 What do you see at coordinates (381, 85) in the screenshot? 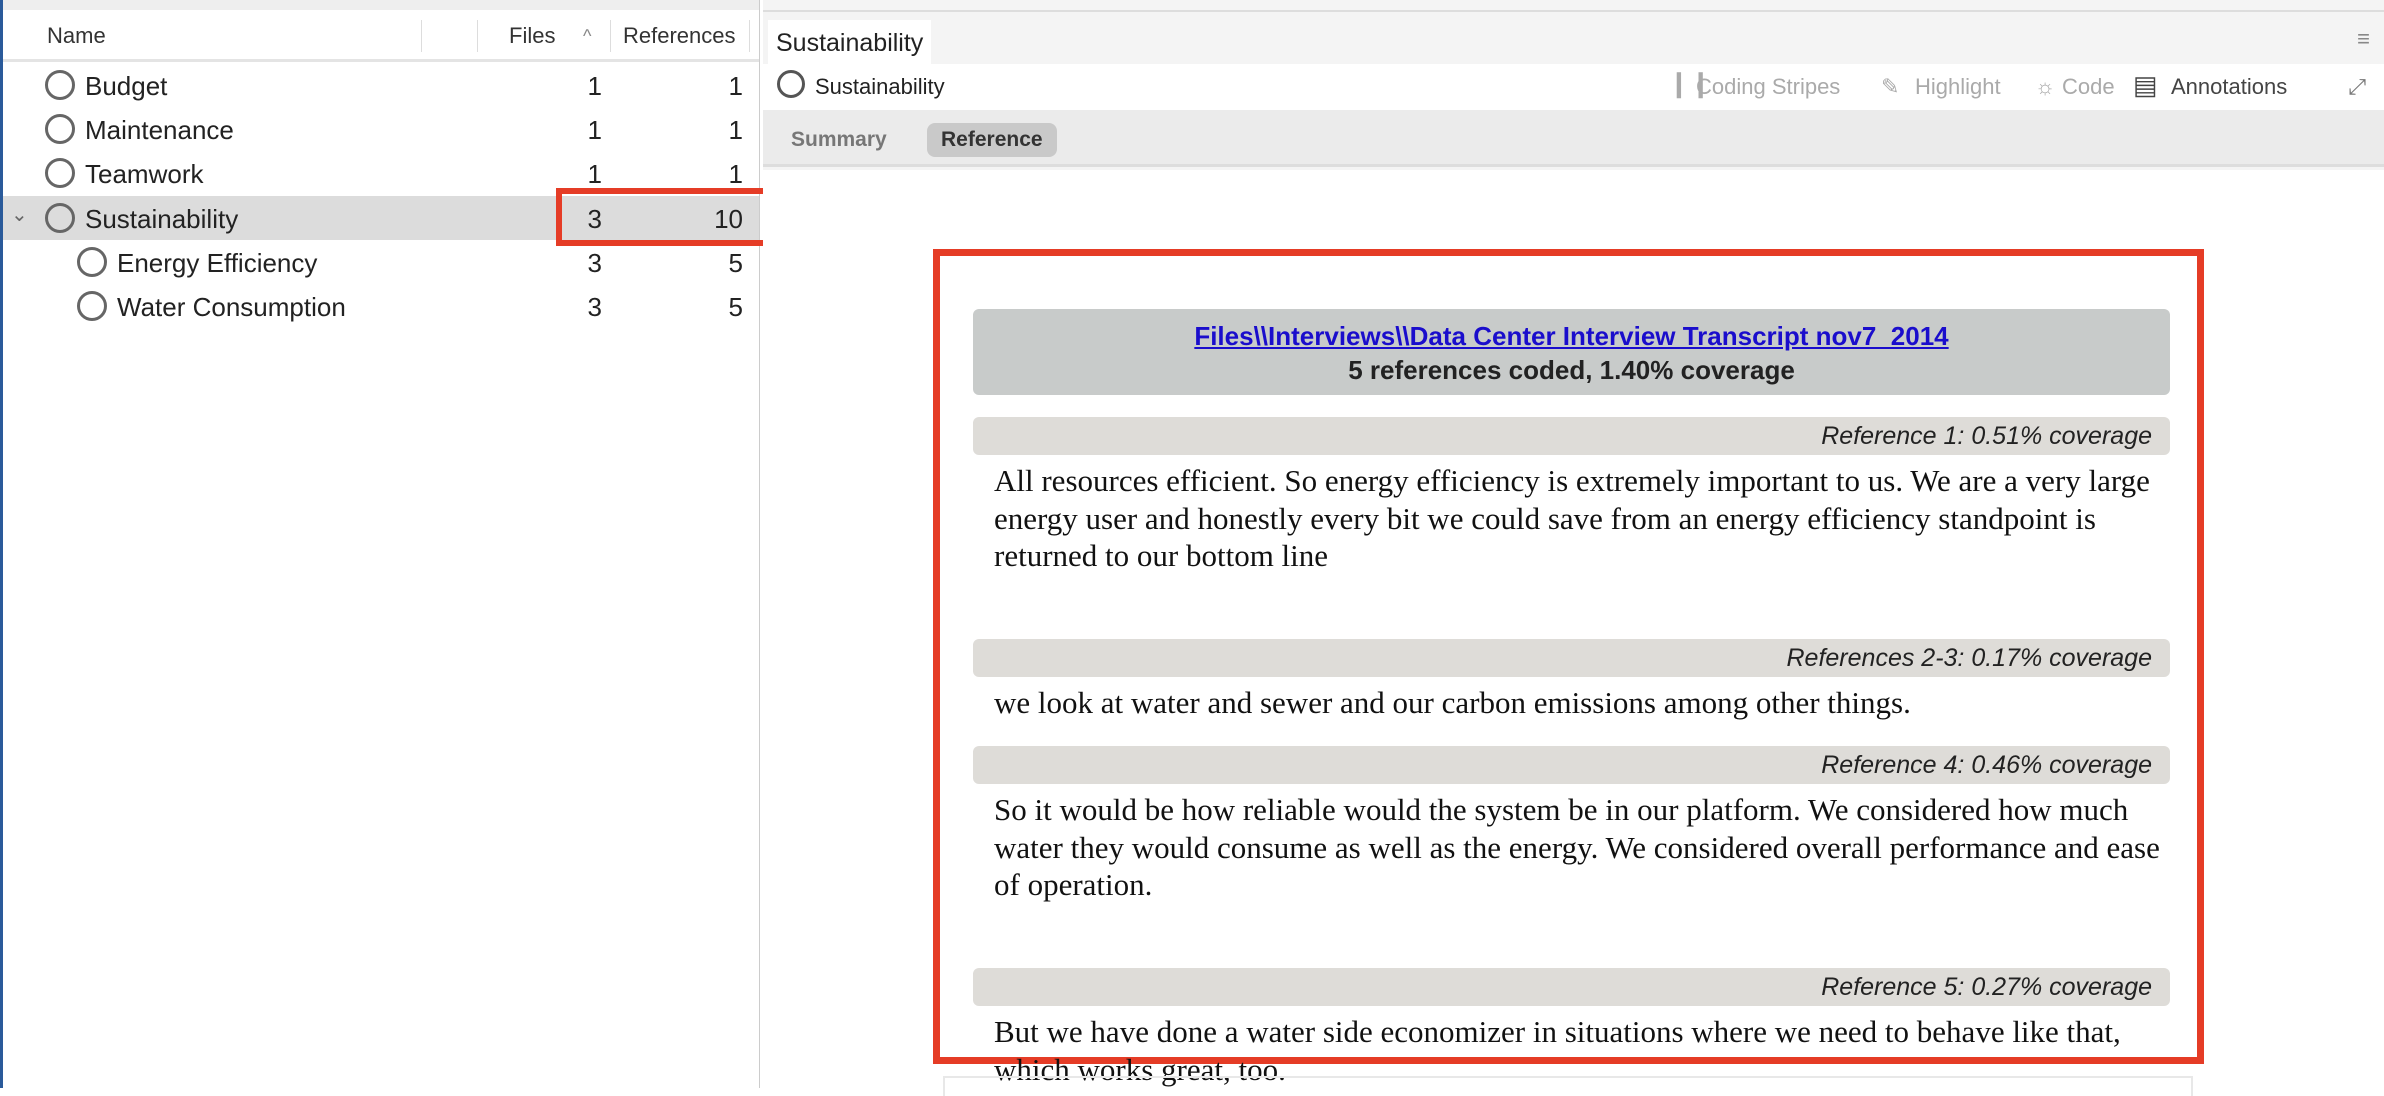
I see `node-row-budget: Budget 1 1` at bounding box center [381, 85].